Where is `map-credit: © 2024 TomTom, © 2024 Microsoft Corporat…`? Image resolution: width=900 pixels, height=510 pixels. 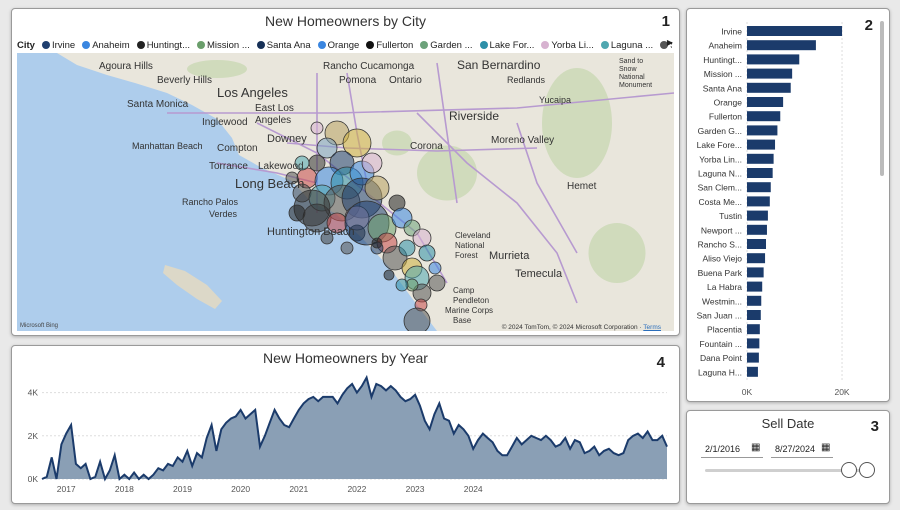 map-credit: © 2024 TomTom, © 2024 Microsoft Corporat… is located at coordinates (581, 327).